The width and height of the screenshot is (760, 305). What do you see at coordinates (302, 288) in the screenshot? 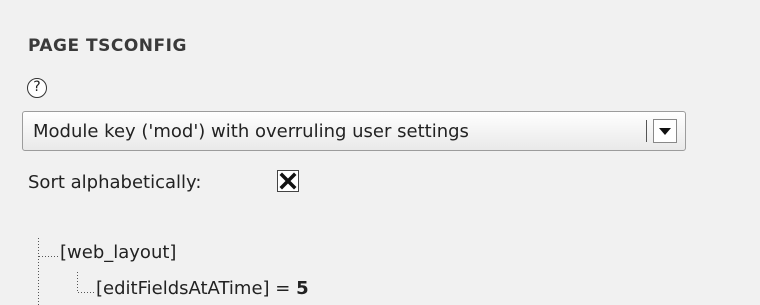
I see `tree-node-value: 5` at bounding box center [302, 288].